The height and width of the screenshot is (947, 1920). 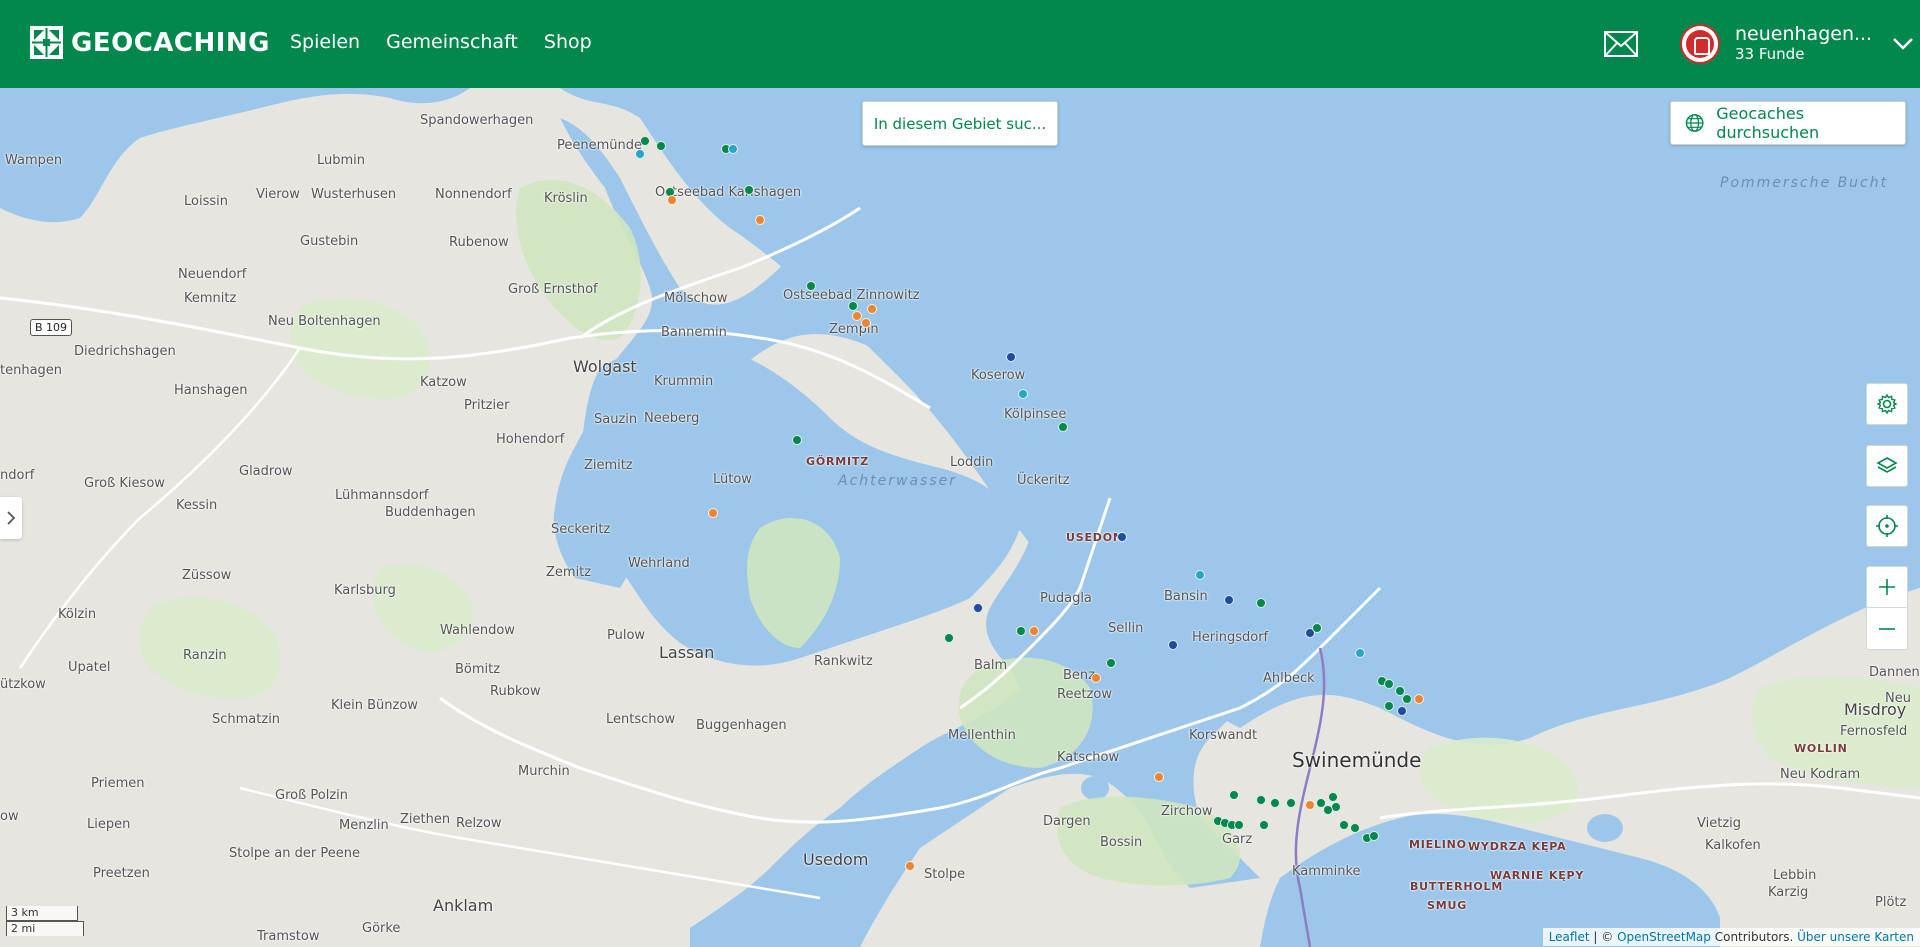 I want to click on main-nav: Spielen Gemeinschaft Shop, so click(x=441, y=42).